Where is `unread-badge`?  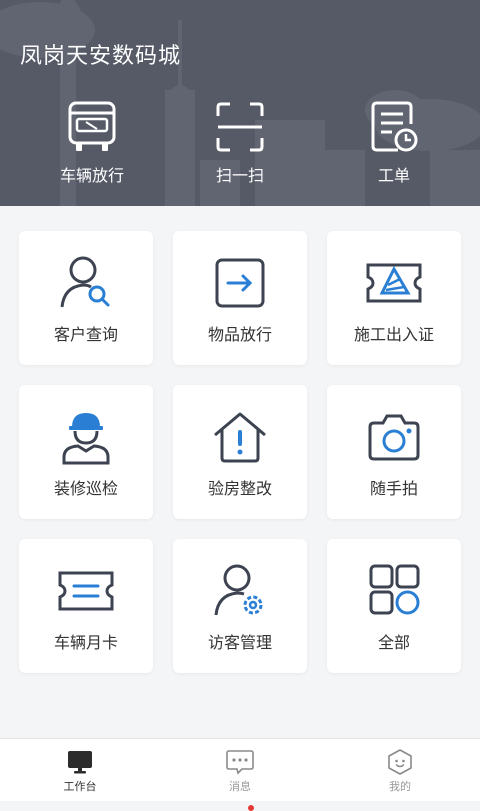 unread-badge is located at coordinates (251, 808).